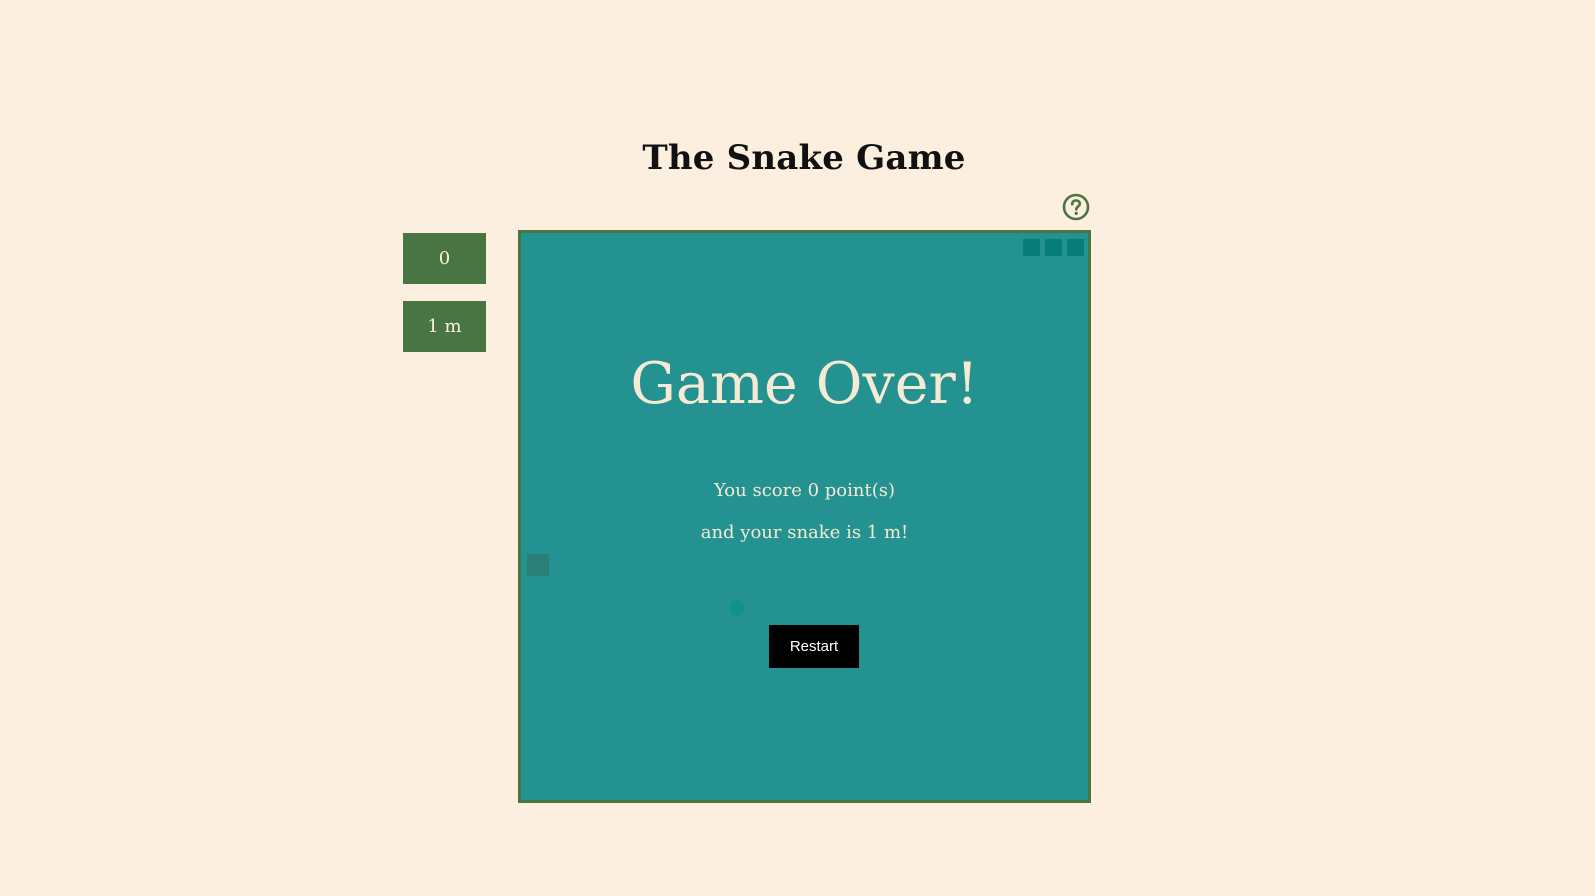 The width and height of the screenshot is (1595, 896). Describe the element at coordinates (804, 532) in the screenshot. I see `final-length-text: and your snake is 1 m!` at that location.